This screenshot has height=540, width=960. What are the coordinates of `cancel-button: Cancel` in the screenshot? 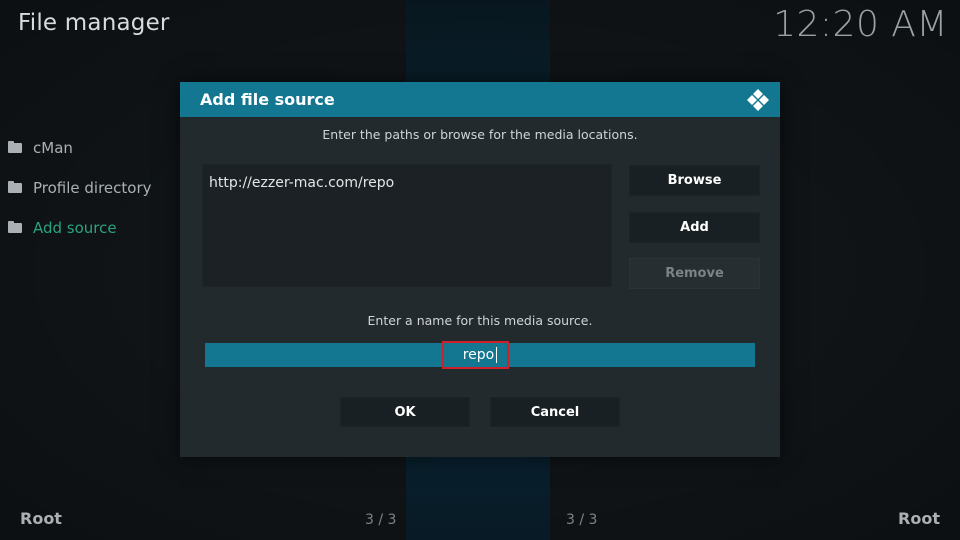 It's located at (555, 412).